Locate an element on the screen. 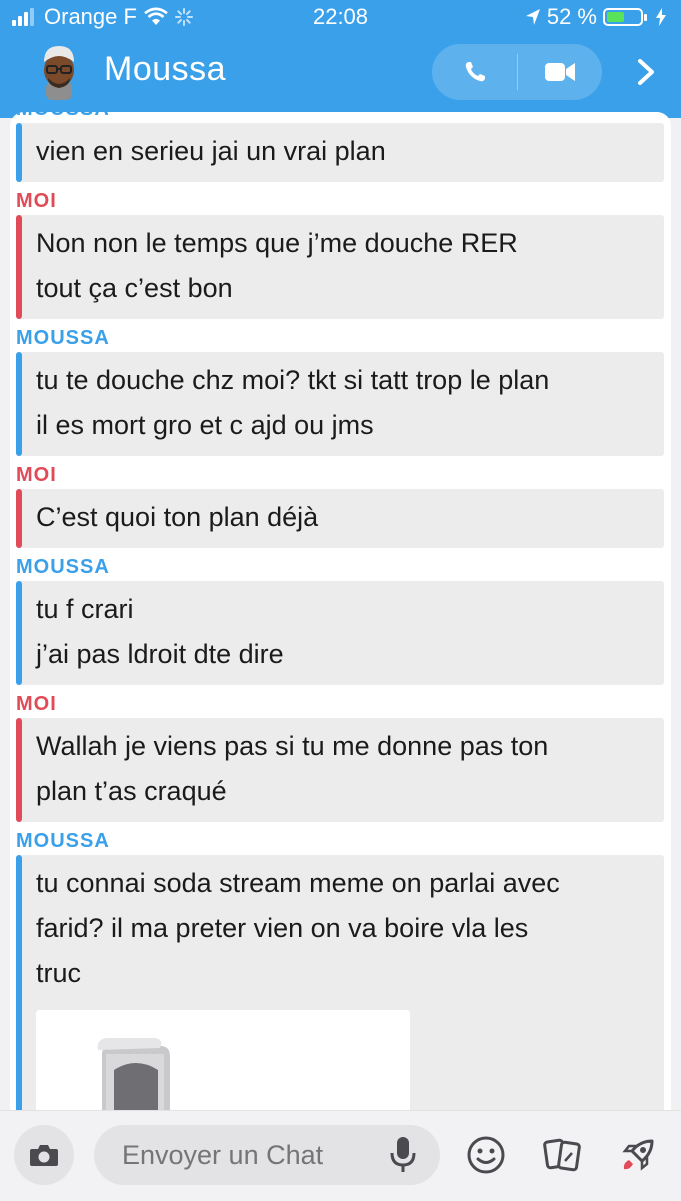  message-text-line: tout ça c’est bon is located at coordinates (134, 288).